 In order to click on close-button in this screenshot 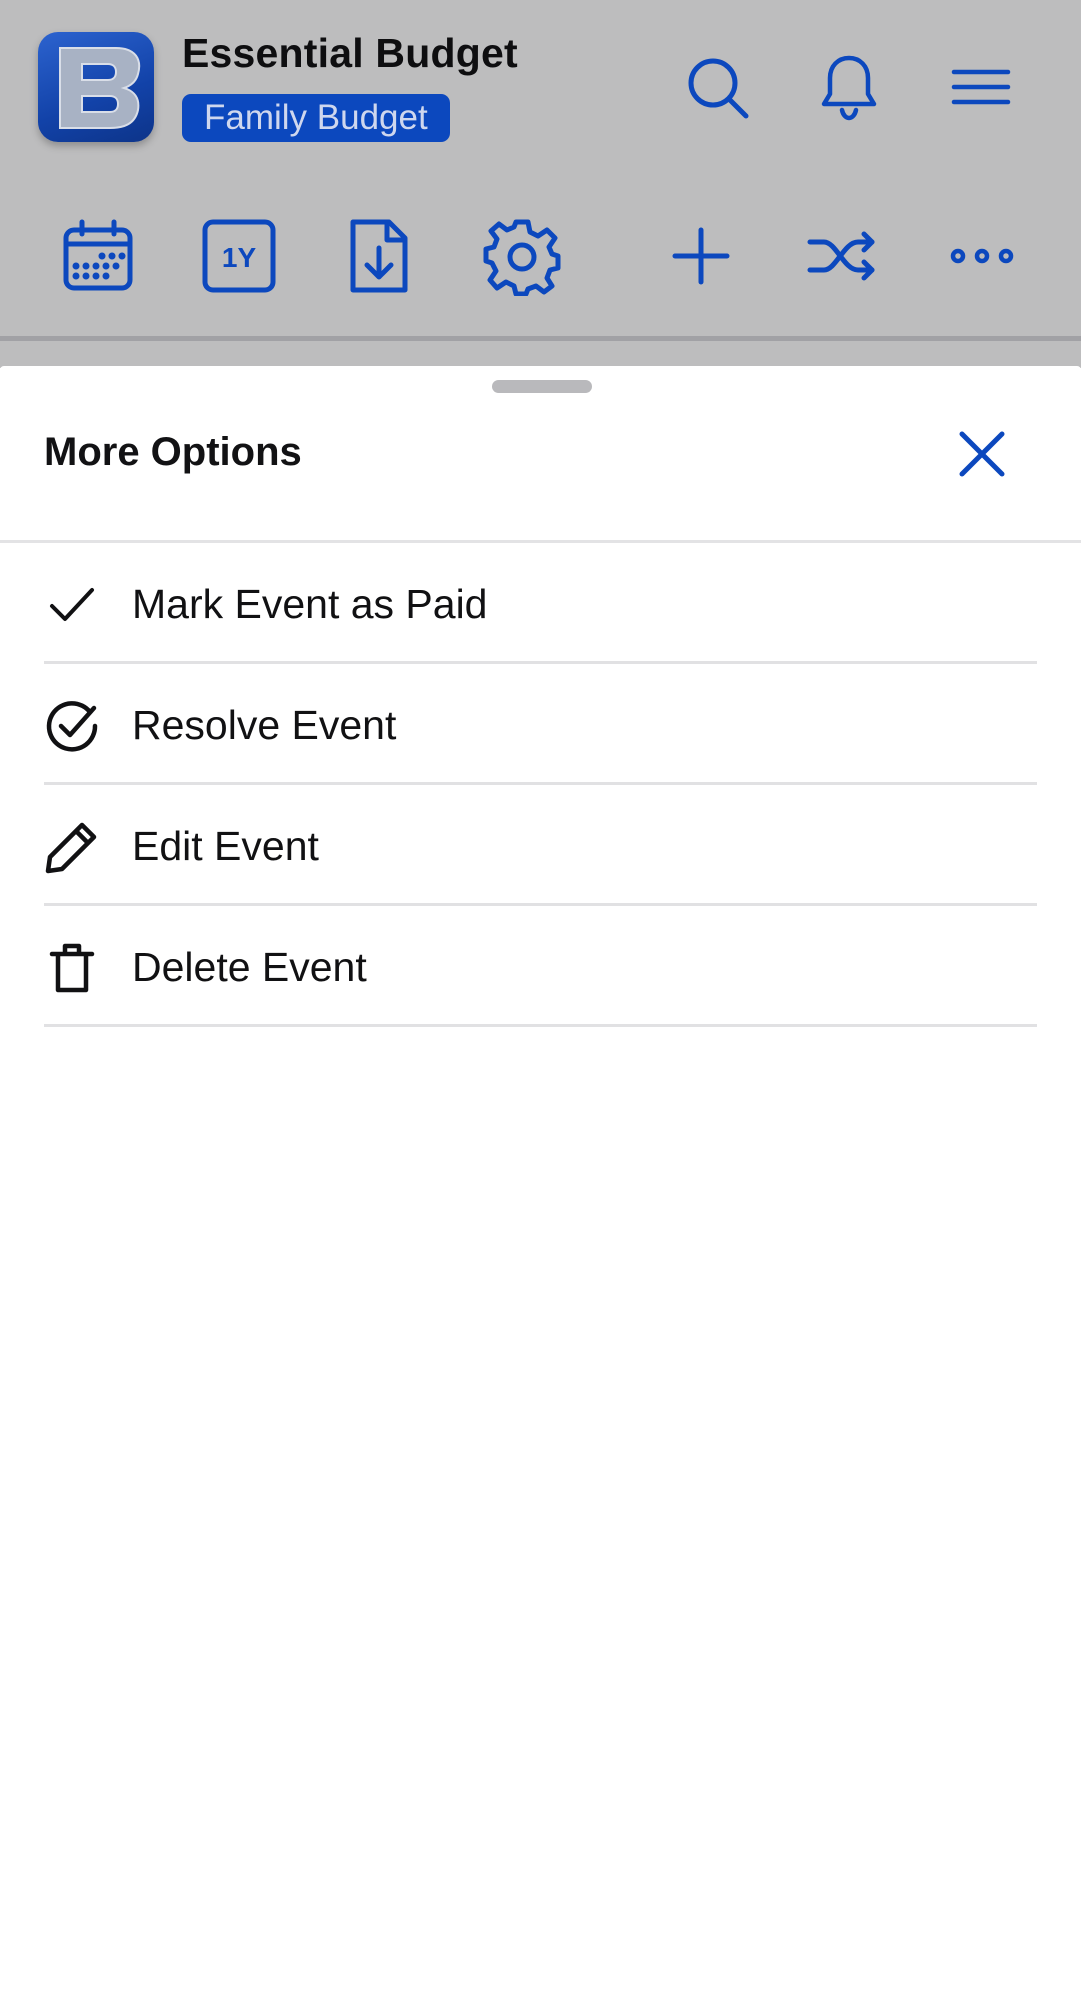, I will do `click(982, 454)`.